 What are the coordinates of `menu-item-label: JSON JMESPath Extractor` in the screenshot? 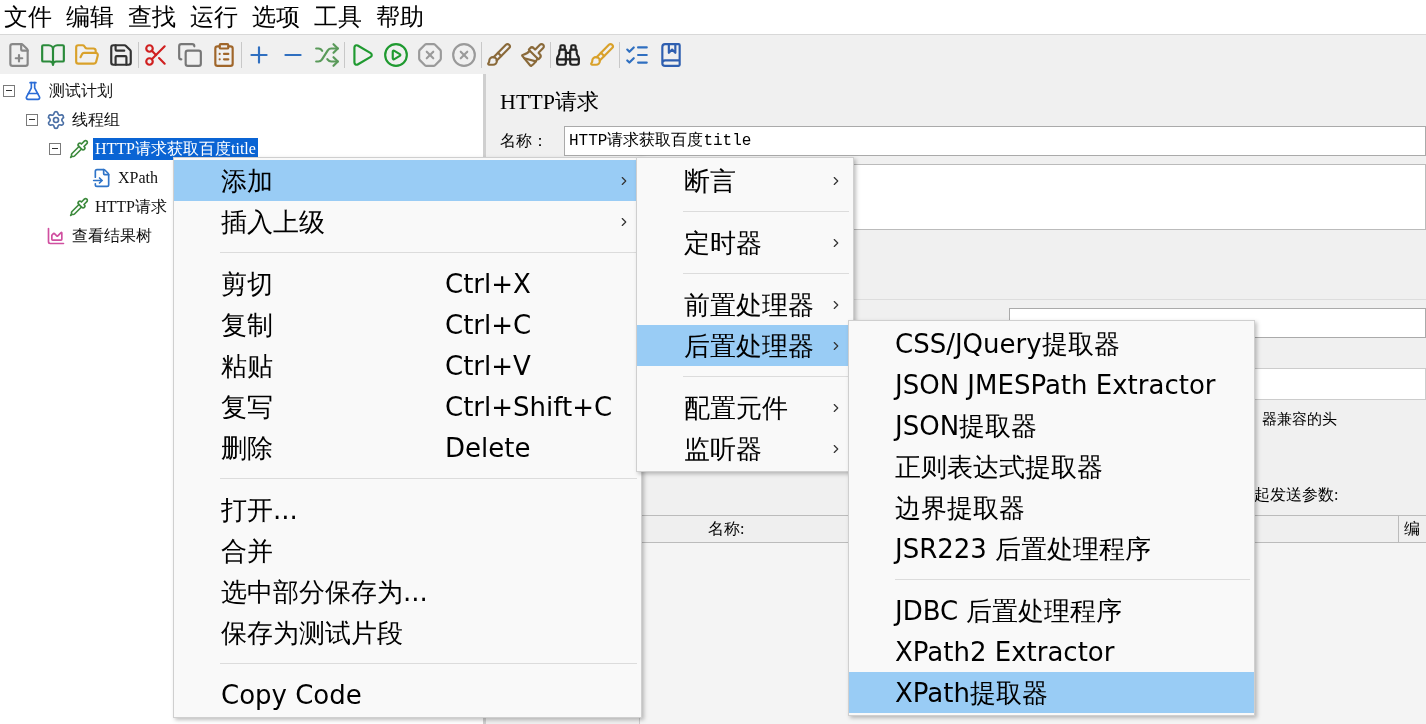 It's located at (1055, 384).